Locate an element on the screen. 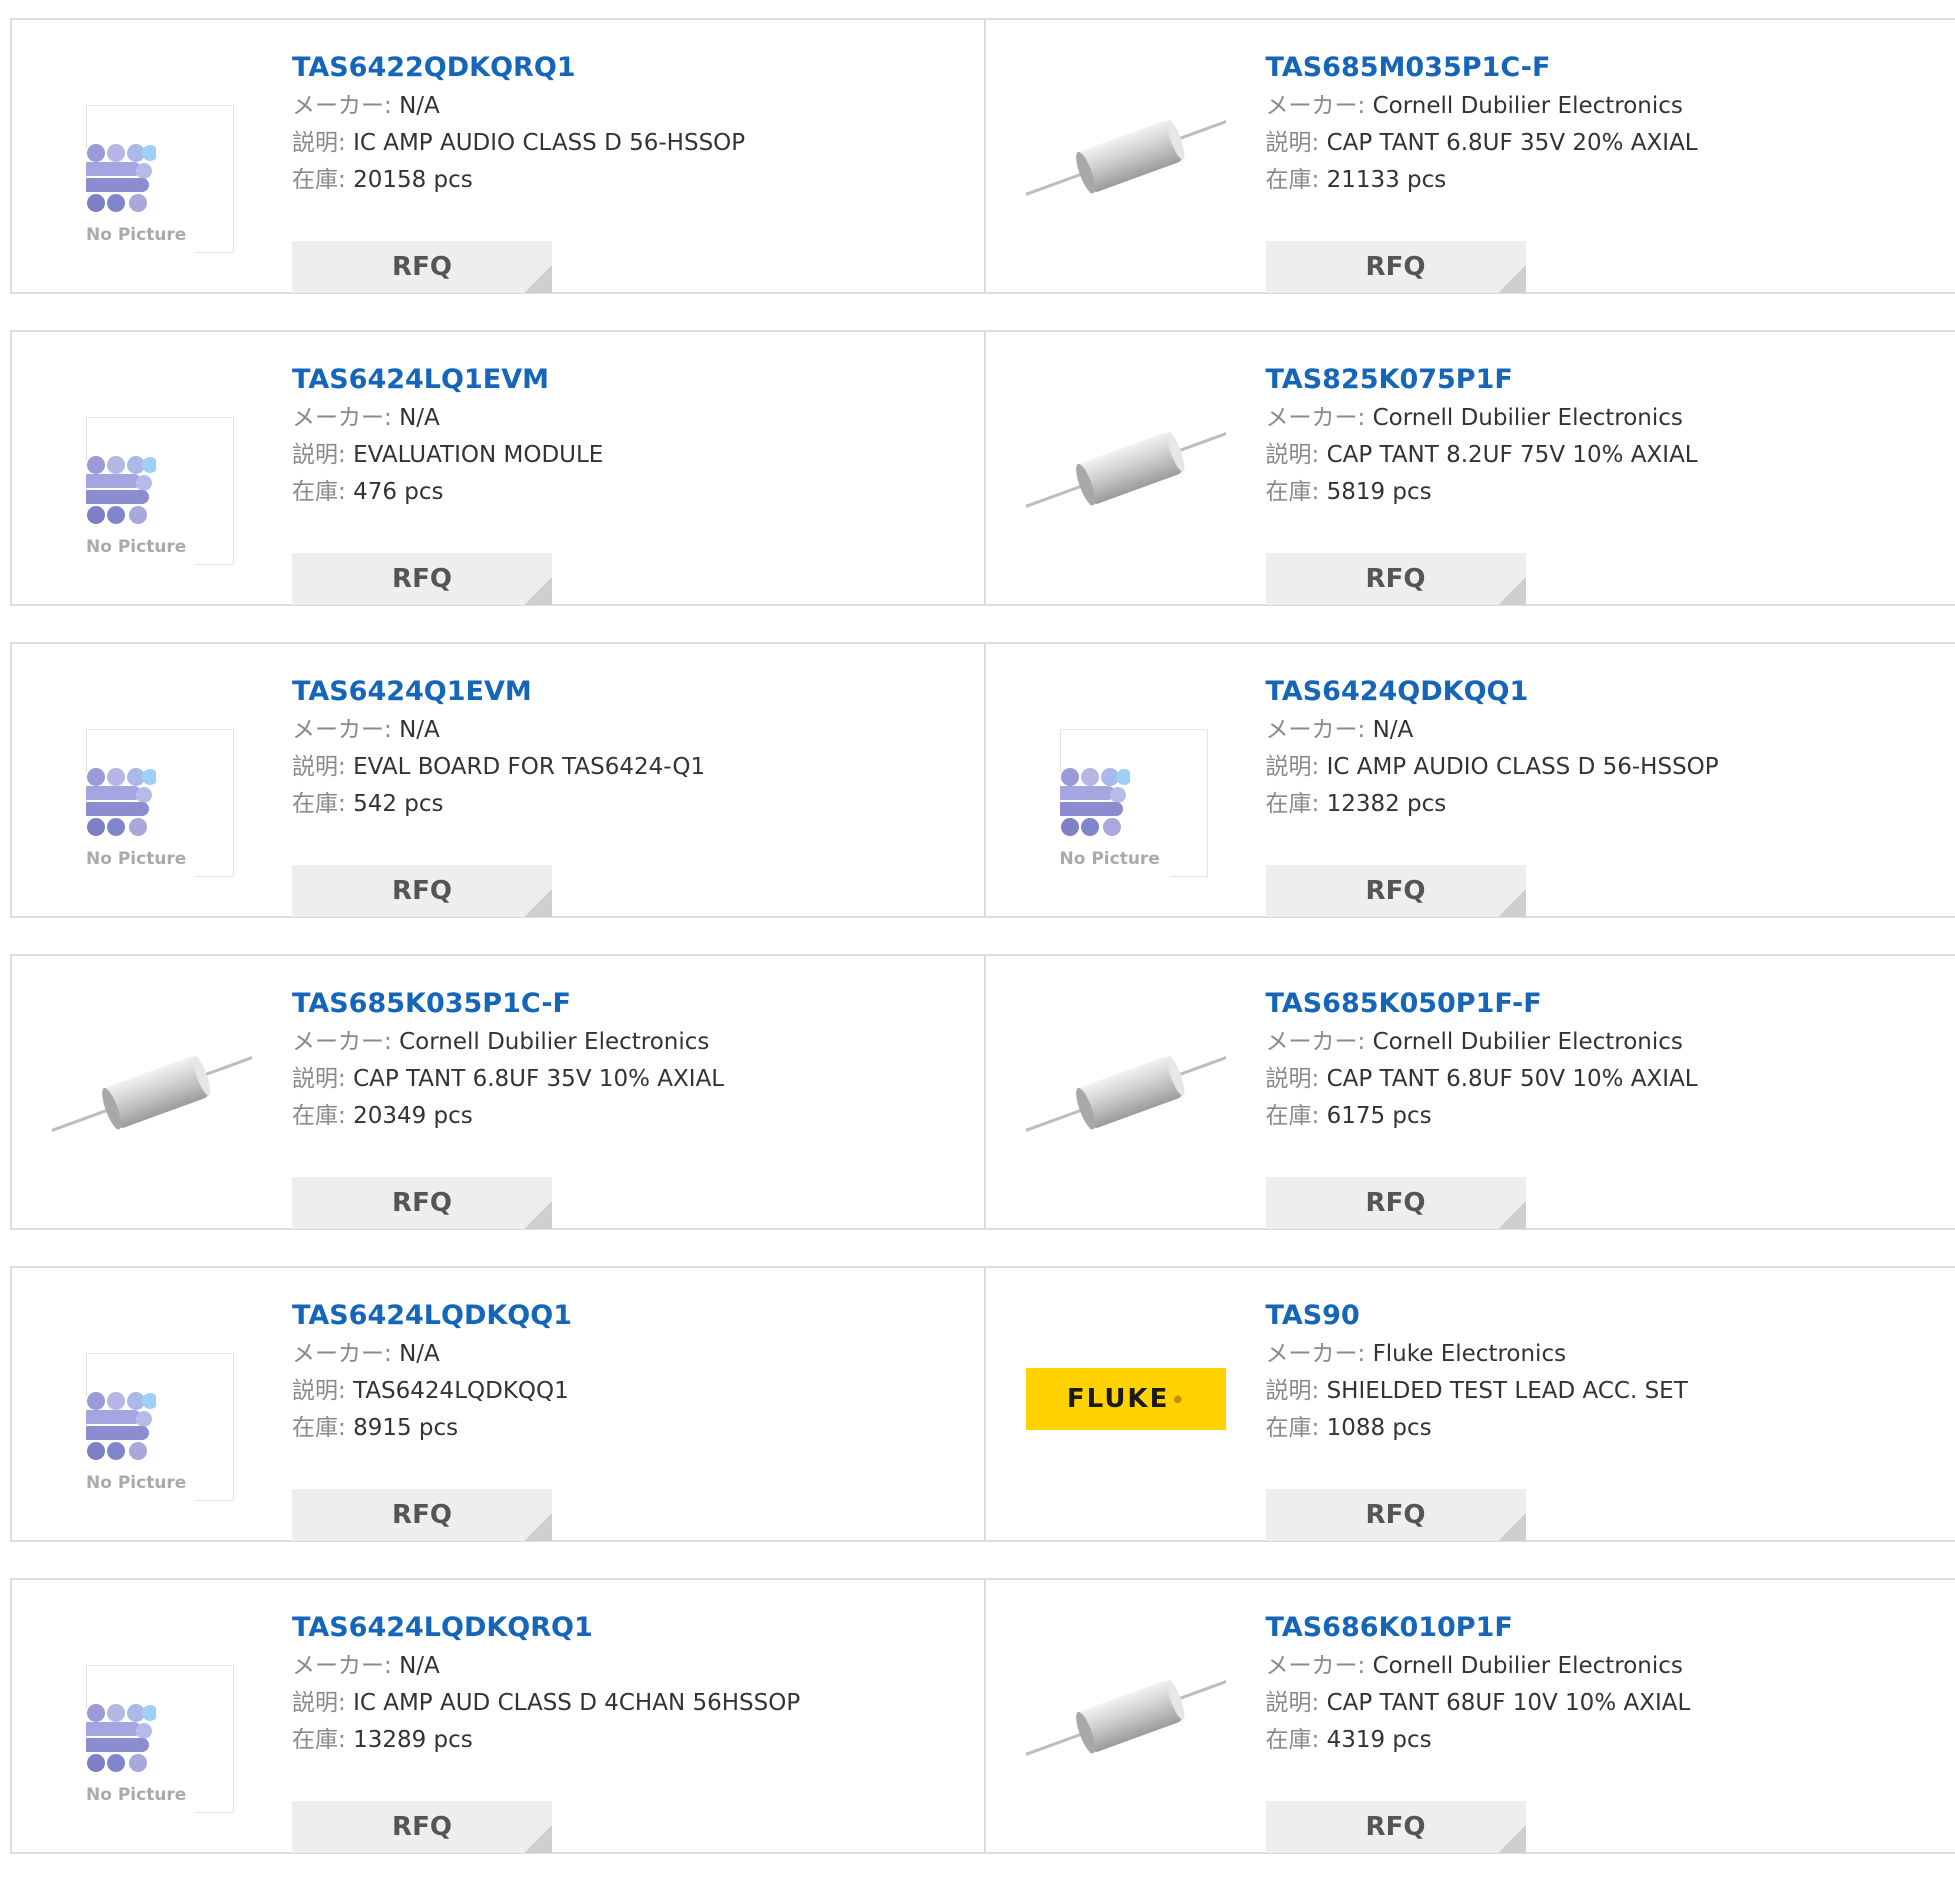  part-number-link: TAS6424LQDKQQ1 is located at coordinates (638, 1316).